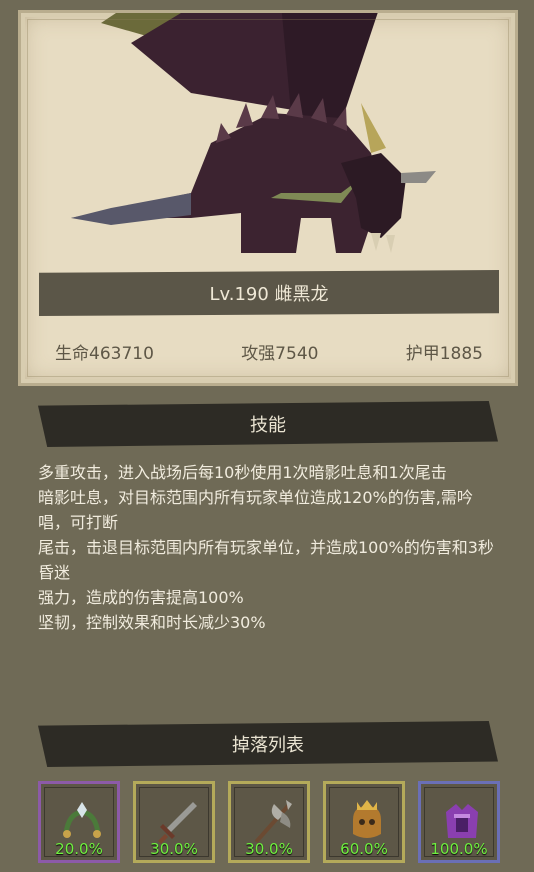 The image size is (534, 872). I want to click on drops-header: 掉落列表, so click(268, 744).